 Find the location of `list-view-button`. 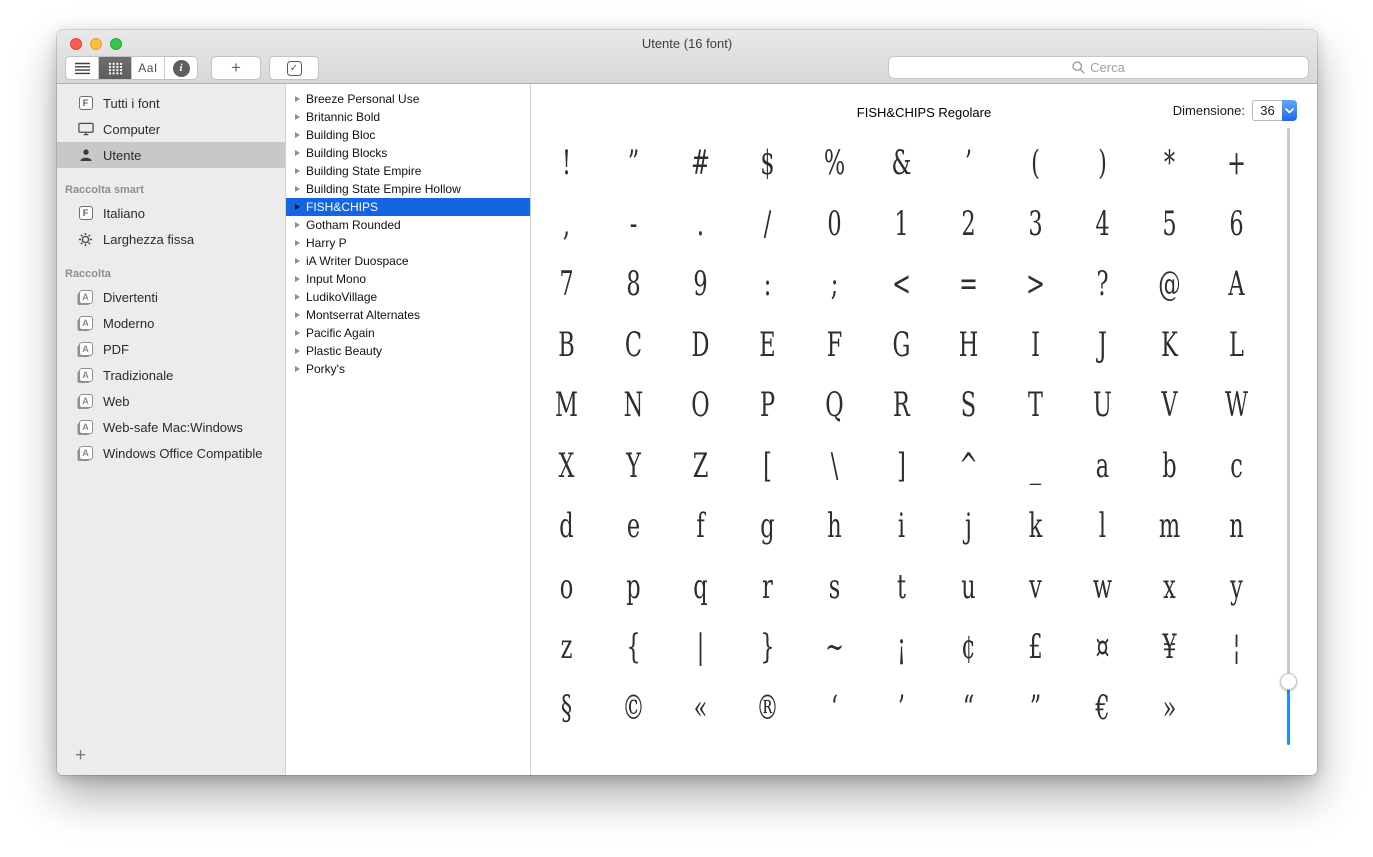

list-view-button is located at coordinates (82, 68).